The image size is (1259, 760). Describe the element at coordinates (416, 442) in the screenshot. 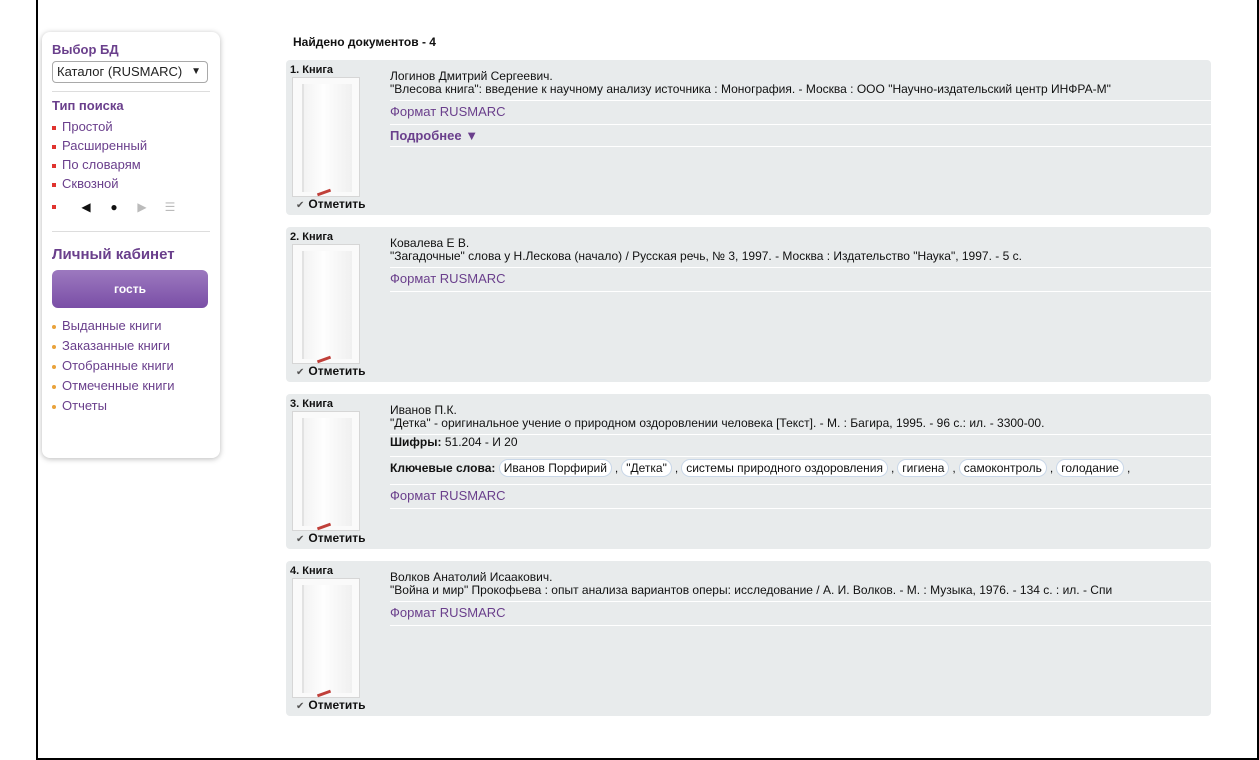

I see `cipher-label: Шифры:` at that location.